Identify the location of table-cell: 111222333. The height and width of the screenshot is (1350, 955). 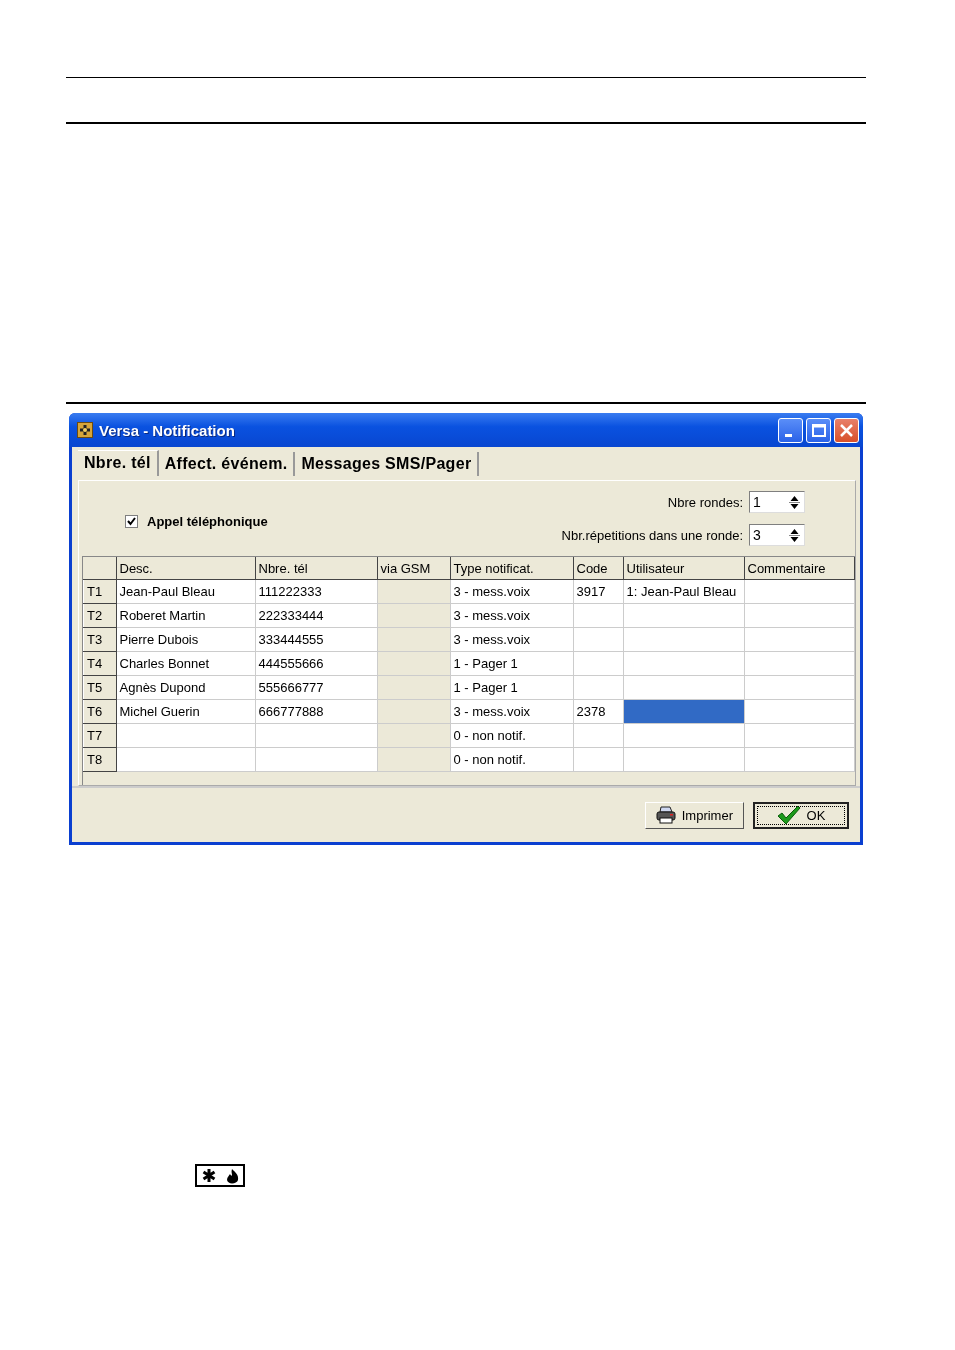
(316, 591).